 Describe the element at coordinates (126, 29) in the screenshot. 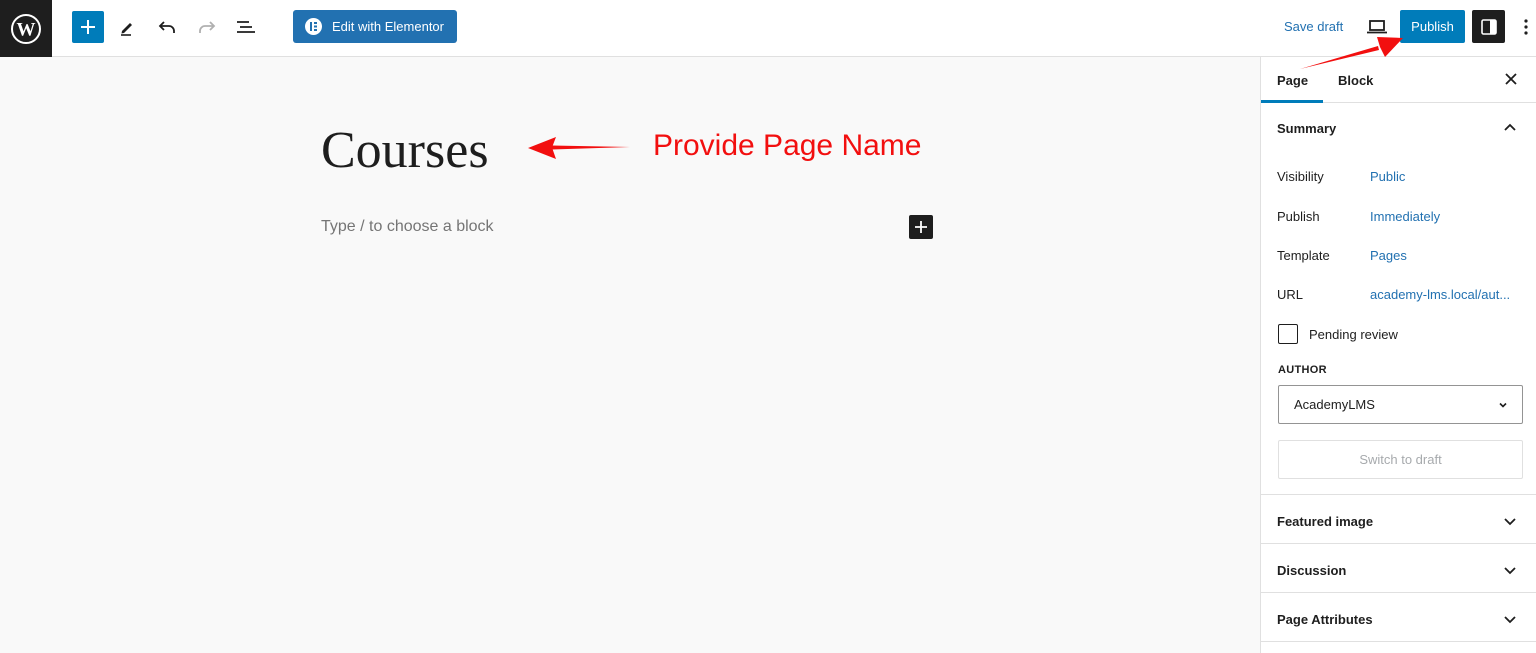

I see `pencil-icon` at that location.